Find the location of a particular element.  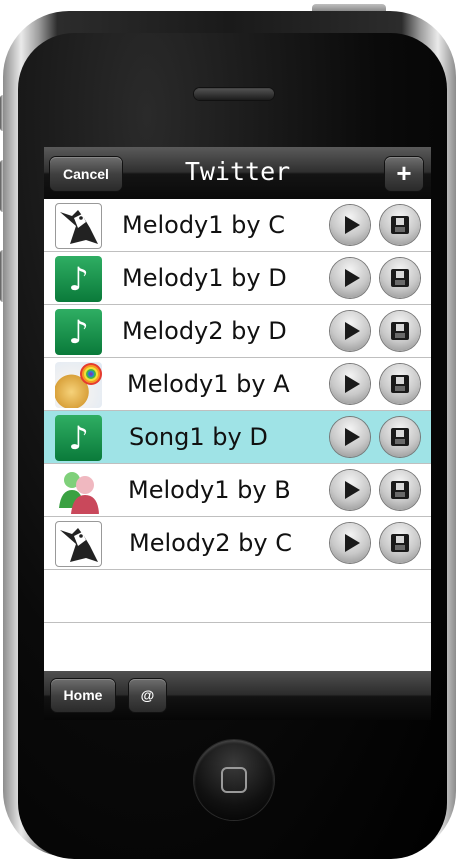

song-row: ♪ Melody2 by D is located at coordinates (237, 331).